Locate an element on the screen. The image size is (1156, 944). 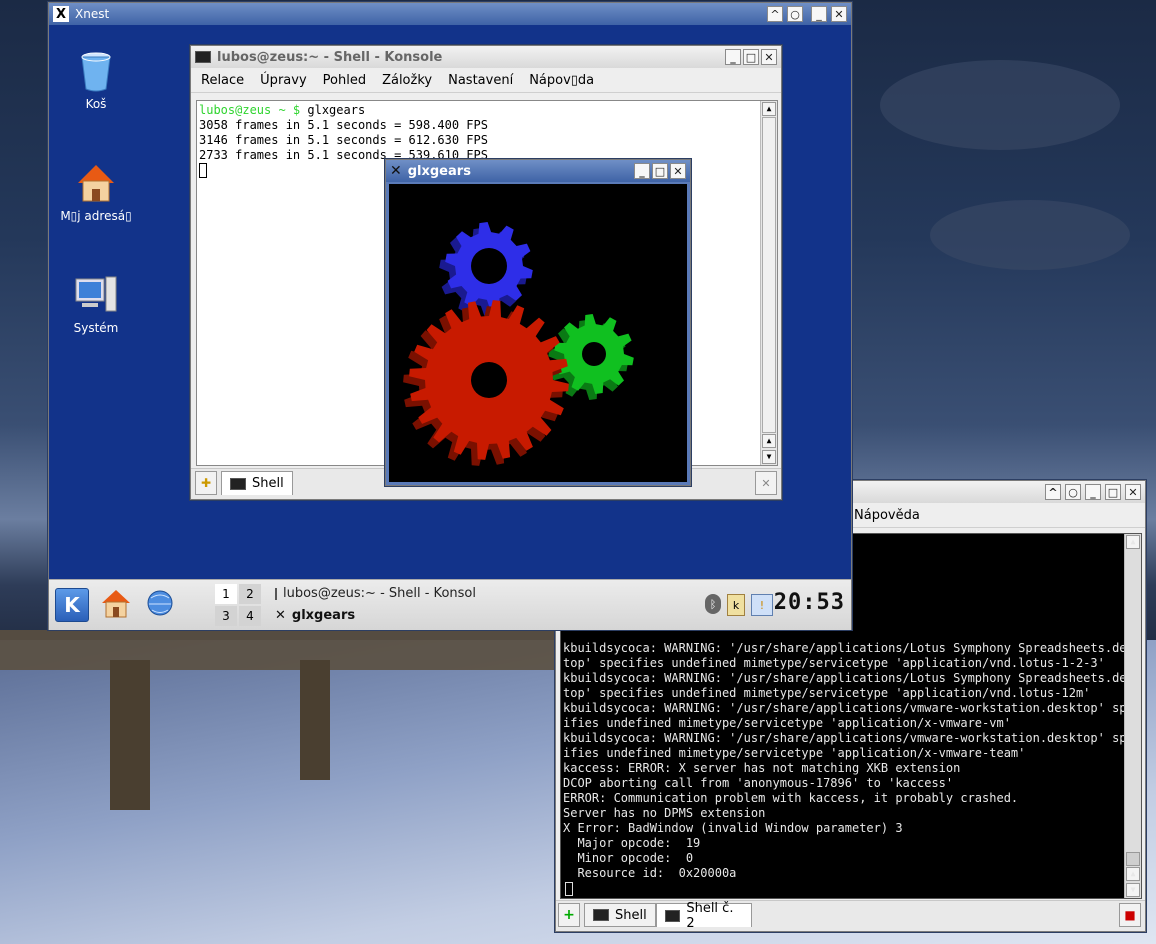
desktop-icon-trash: Koš is located at coordinates (96, 80).